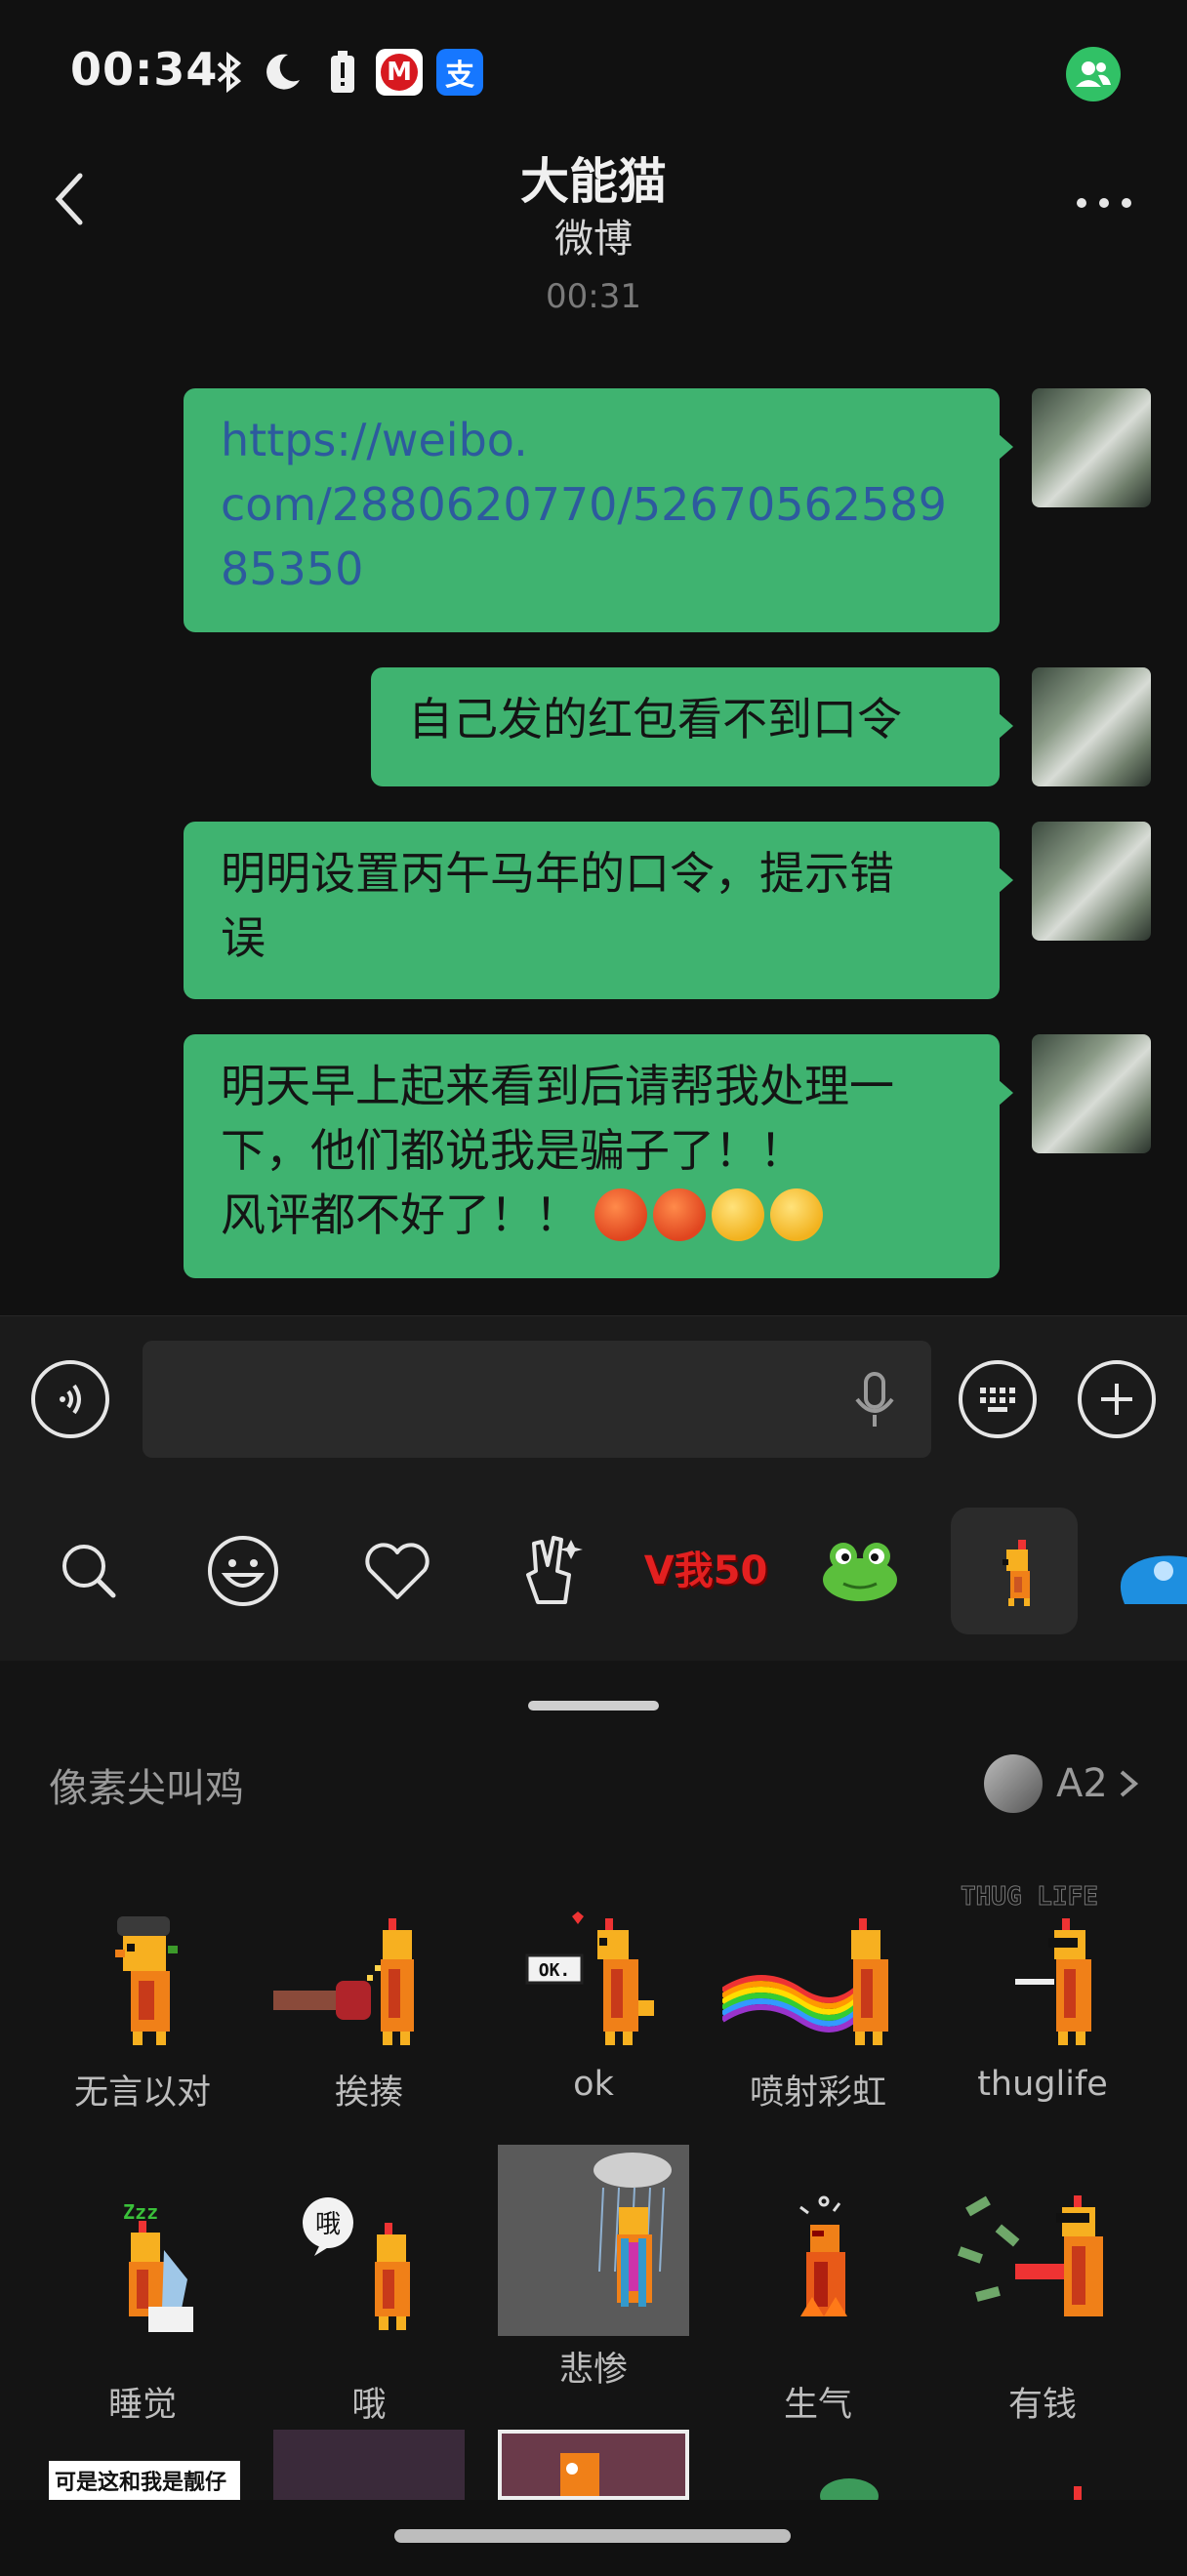 This screenshot has width=1187, height=2576. Describe the element at coordinates (140, 2212) in the screenshot. I see `zzz-text: Zzz` at that location.